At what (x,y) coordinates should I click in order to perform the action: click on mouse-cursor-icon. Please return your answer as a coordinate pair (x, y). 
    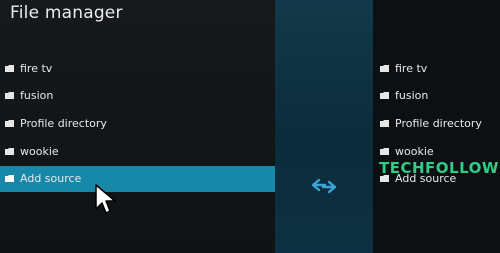
    Looking at the image, I should click on (106, 200).